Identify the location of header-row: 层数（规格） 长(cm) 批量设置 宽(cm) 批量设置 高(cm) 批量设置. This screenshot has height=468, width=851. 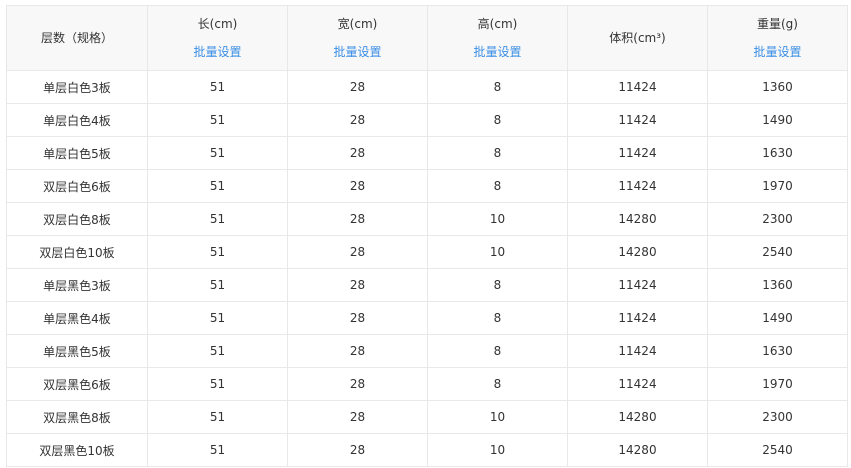
(427, 38).